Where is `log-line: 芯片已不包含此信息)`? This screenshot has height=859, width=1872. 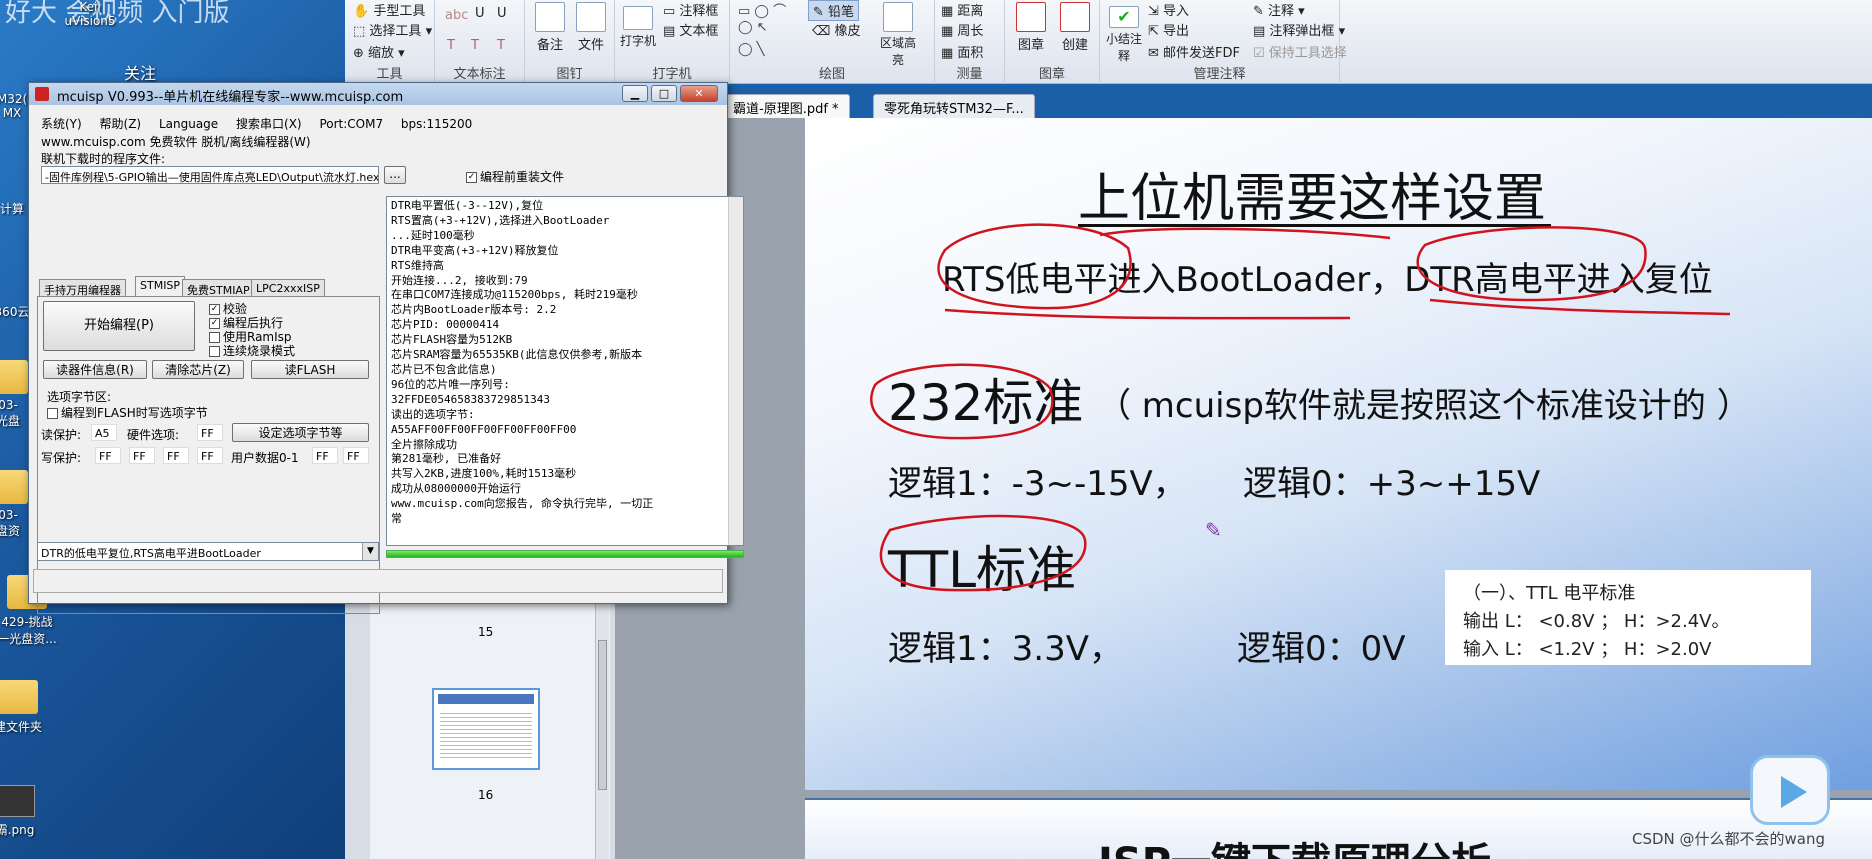
log-line: 芯片已不包含此信息) is located at coordinates (444, 369).